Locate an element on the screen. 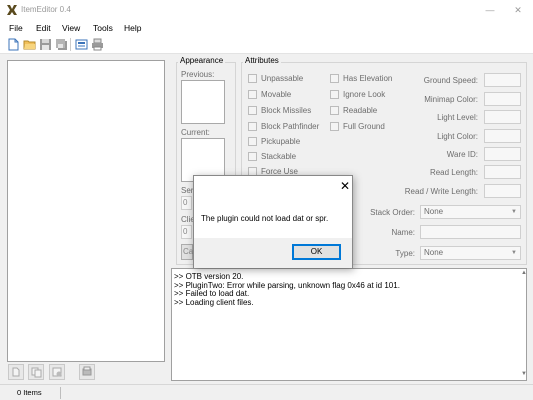 The height and width of the screenshot is (400, 533). scroll-up-icon: ▲ is located at coordinates (524, 273).